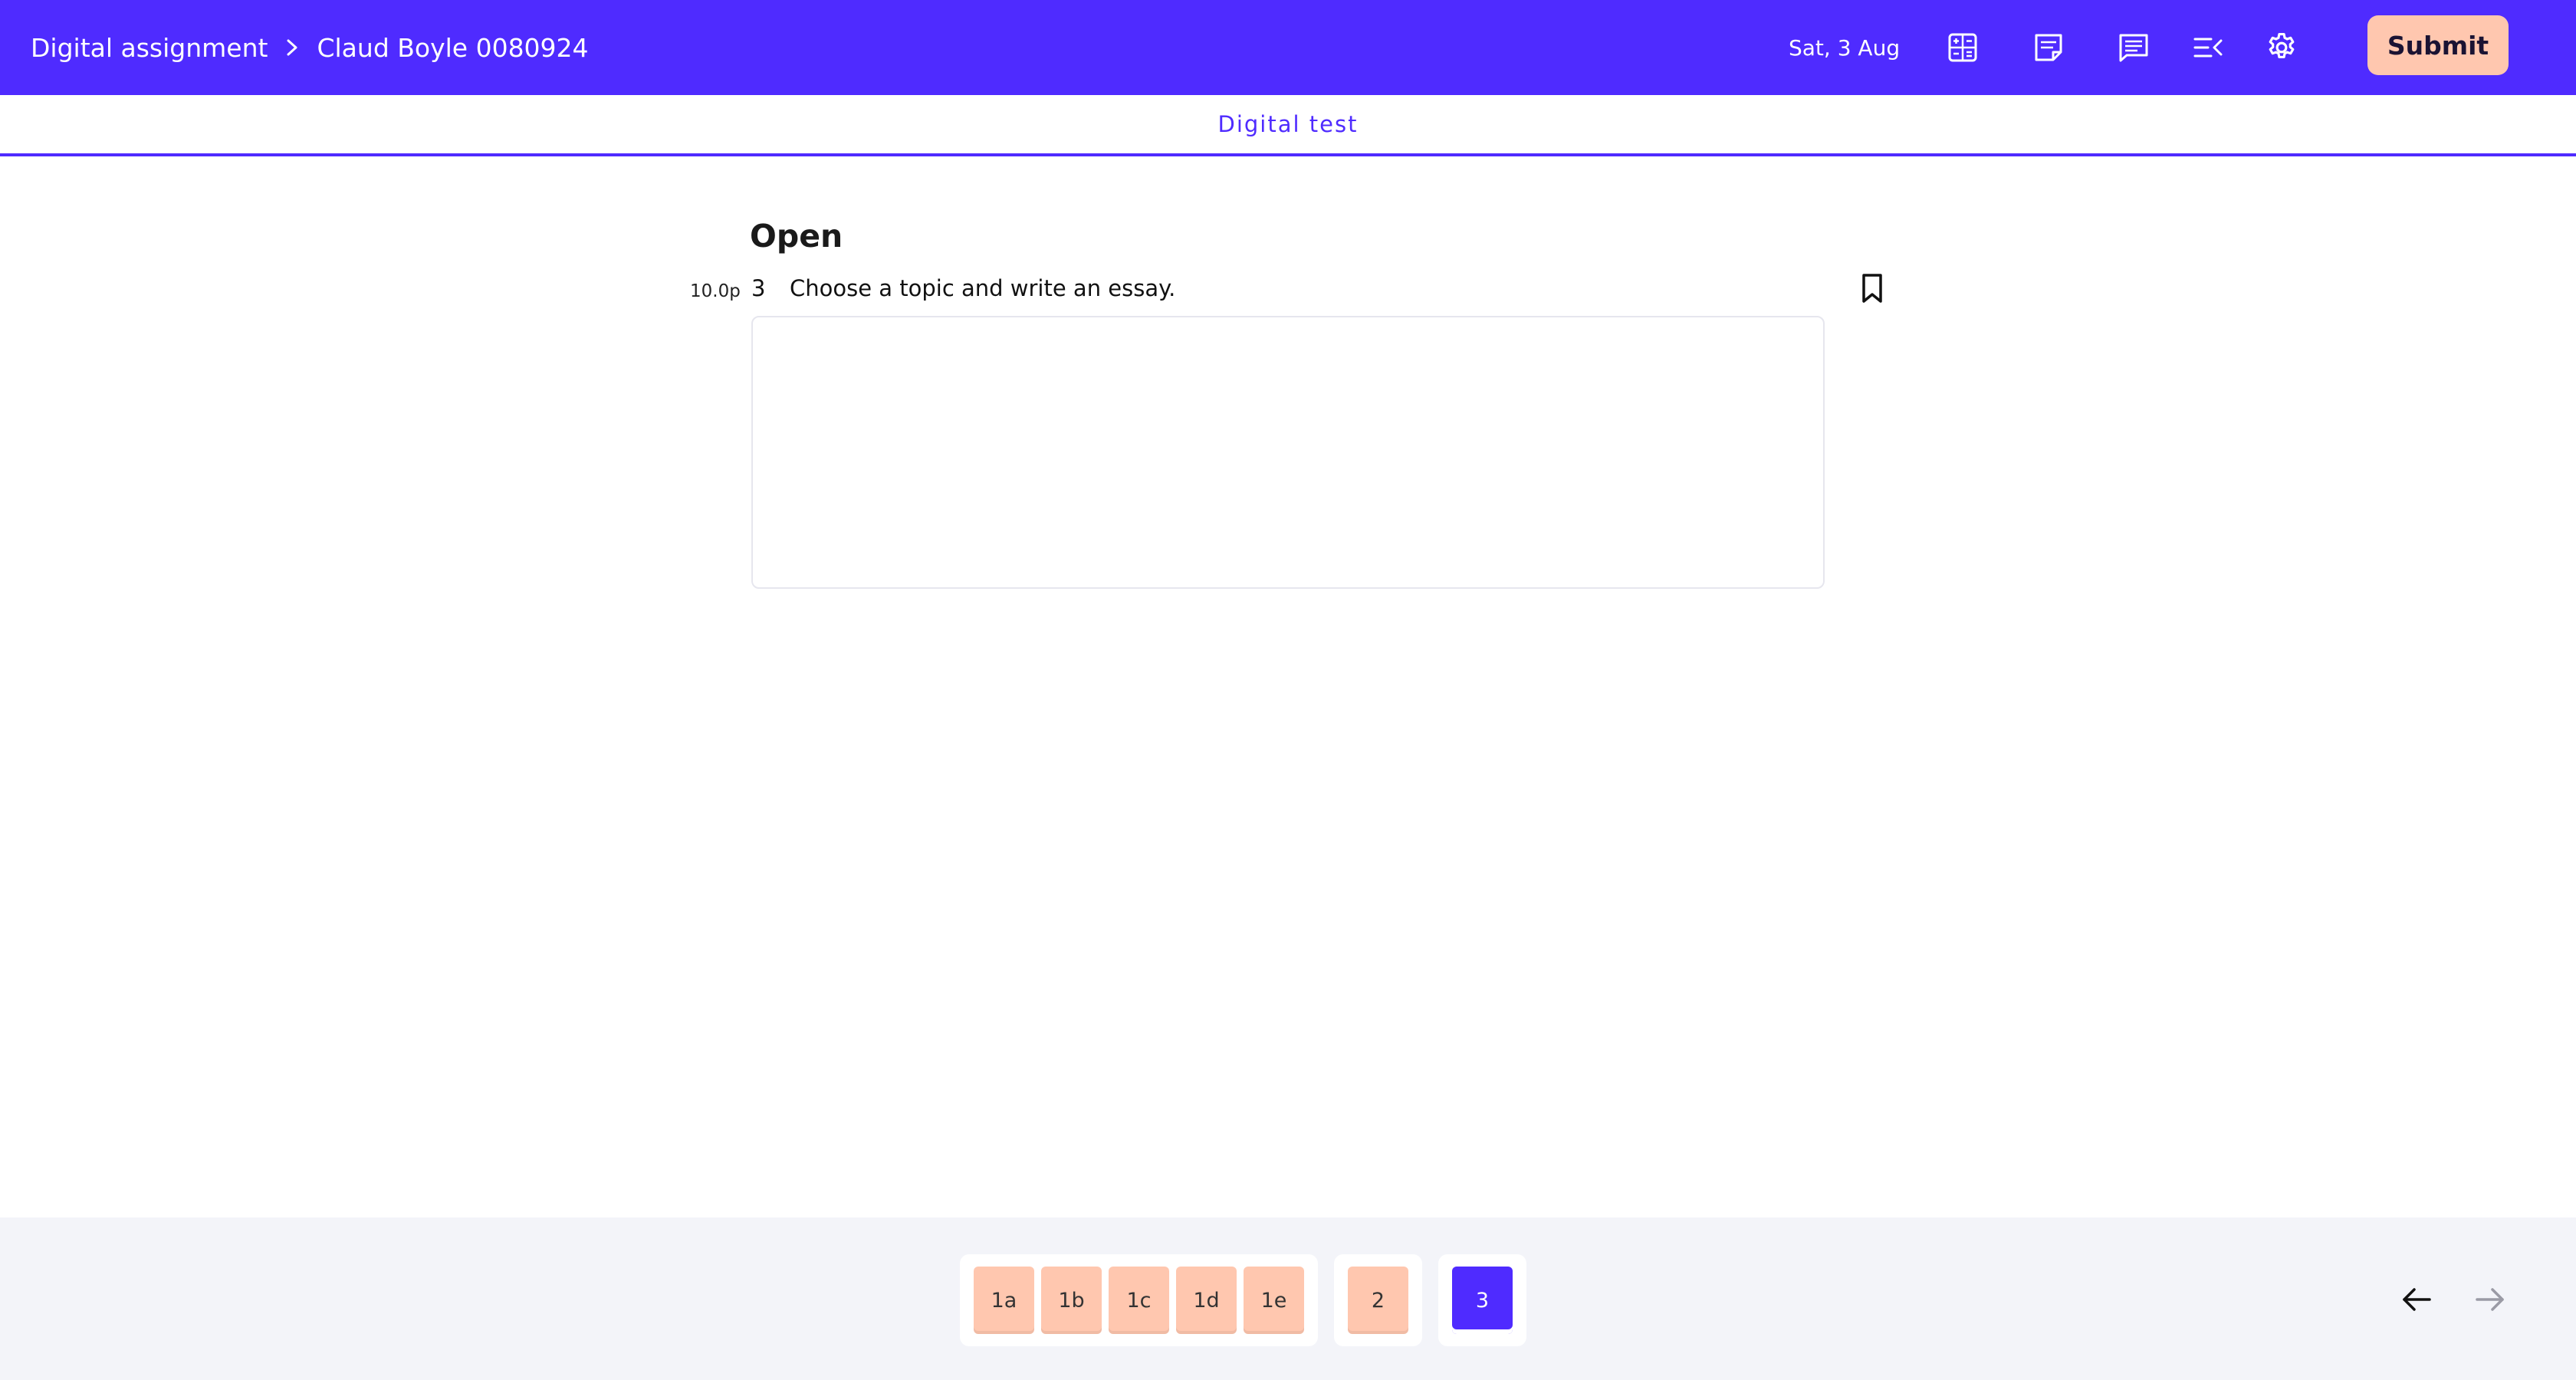  I want to click on question-button-1a: 1a, so click(1004, 1301).